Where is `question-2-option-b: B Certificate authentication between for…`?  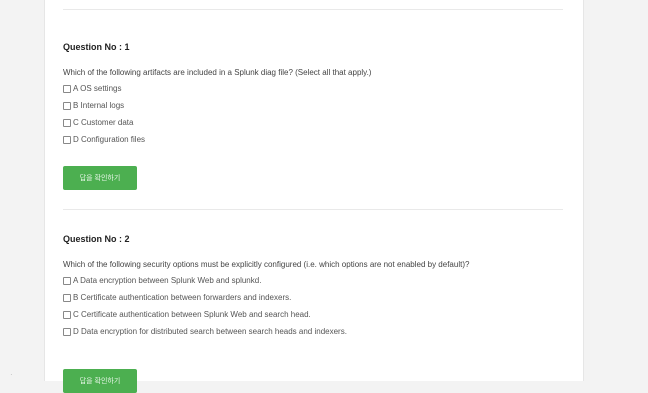
question-2-option-b: B Certificate authentication between for… is located at coordinates (313, 297).